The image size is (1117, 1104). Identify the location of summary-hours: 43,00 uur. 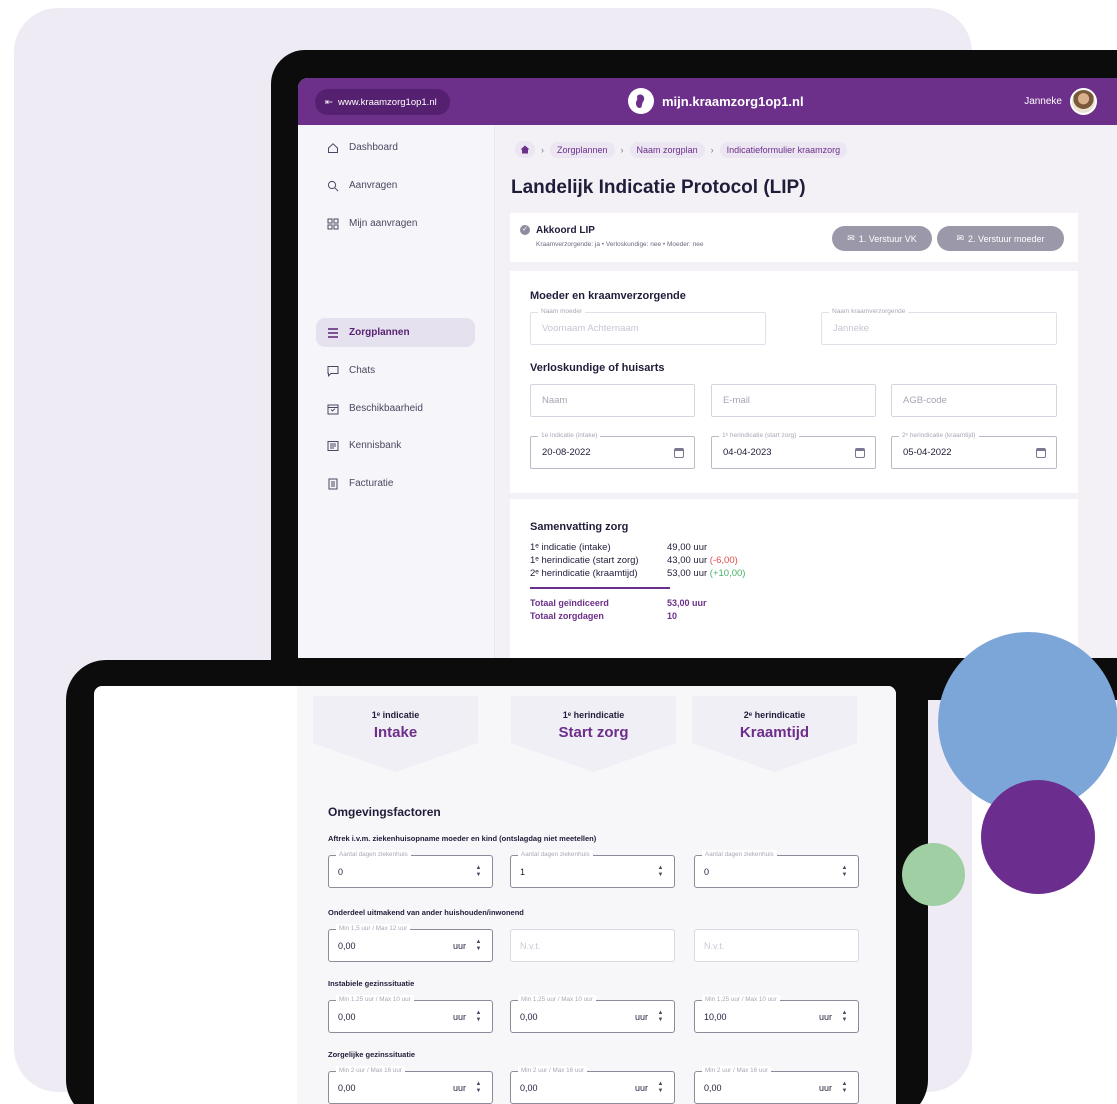
(687, 560).